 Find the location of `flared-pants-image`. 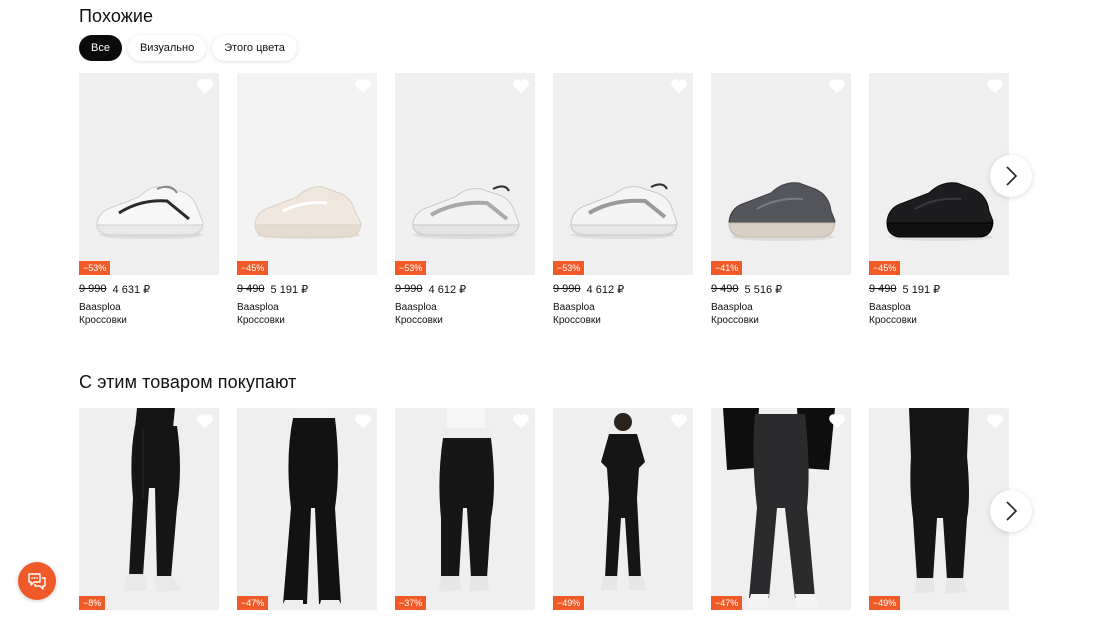

flared-pants-image is located at coordinates (312, 508).